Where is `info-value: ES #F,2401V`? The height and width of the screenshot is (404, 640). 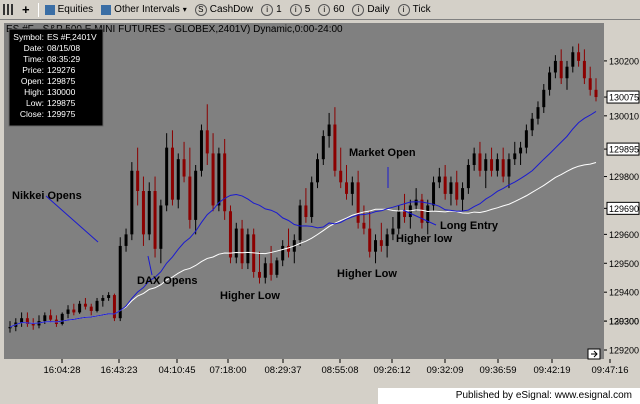 info-value: ES #F,2401V is located at coordinates (72, 37).